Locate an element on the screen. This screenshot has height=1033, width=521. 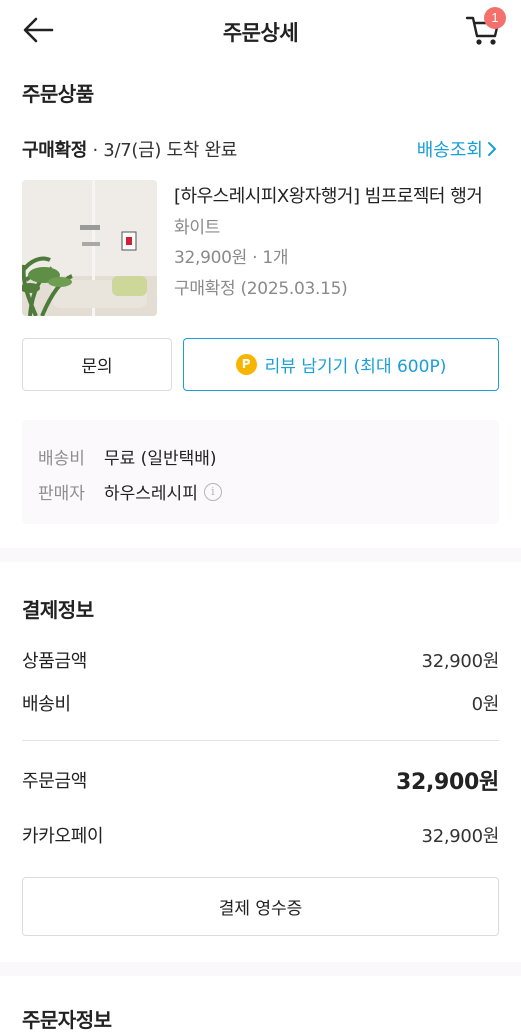
write-review-button: P 리뷰 남기기 (최대 600P) is located at coordinates (341, 364).